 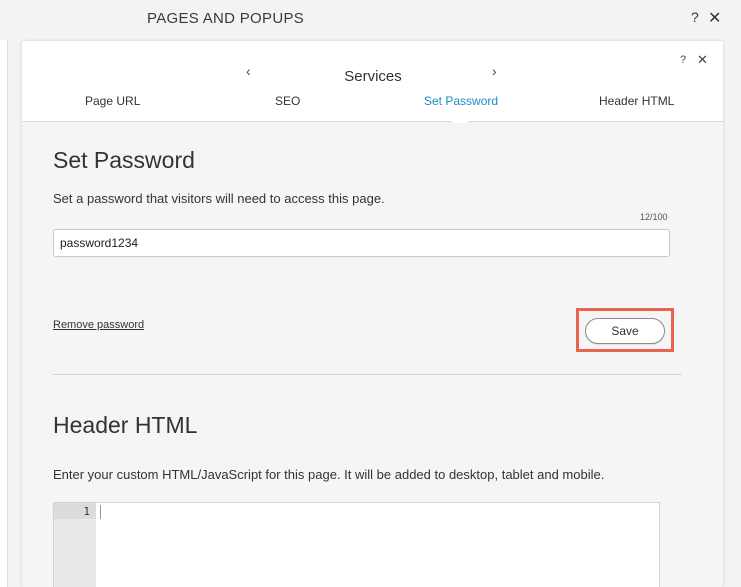 I want to click on section-divider, so click(x=367, y=374).